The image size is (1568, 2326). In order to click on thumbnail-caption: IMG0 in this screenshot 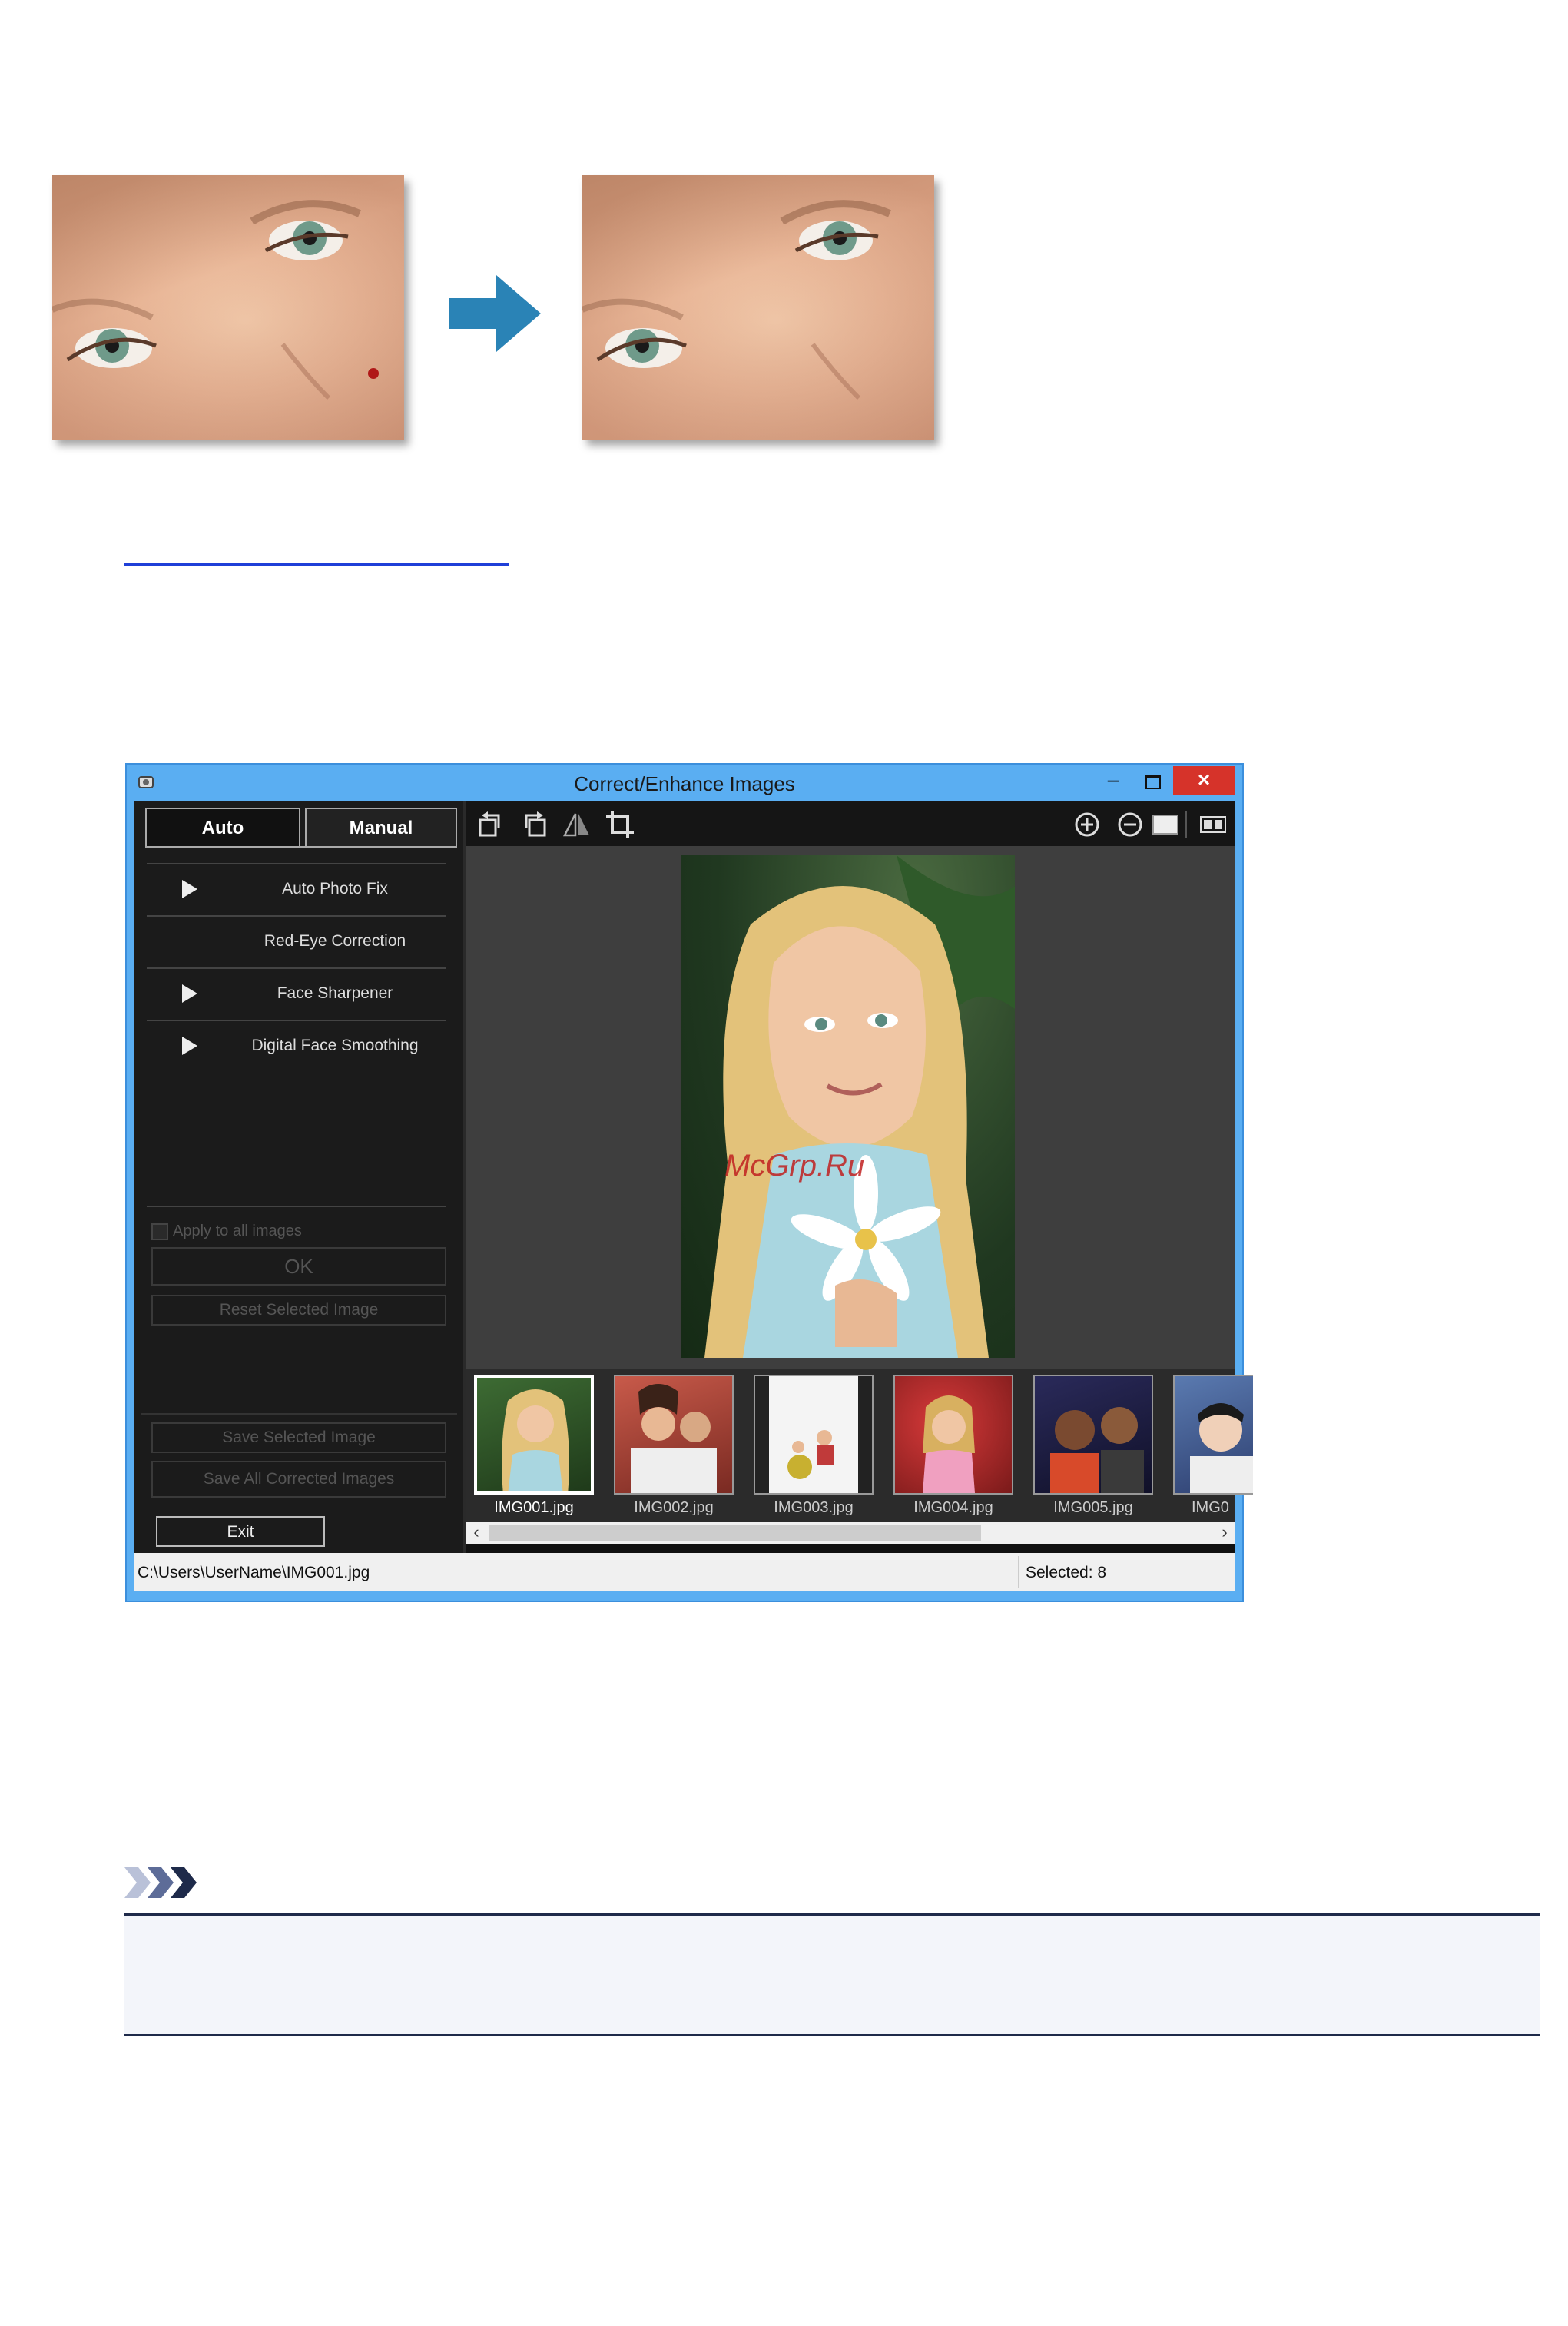, I will do `click(1210, 1507)`.